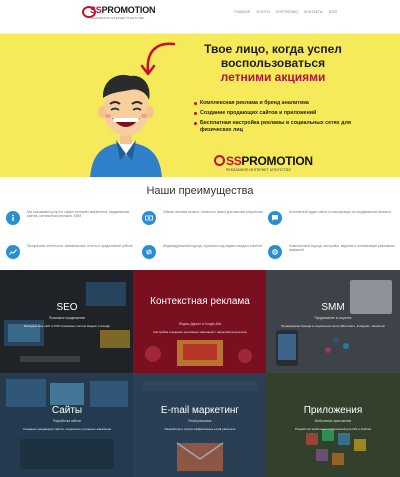  I want to click on service-subtitle: Email рассылки, so click(200, 421).